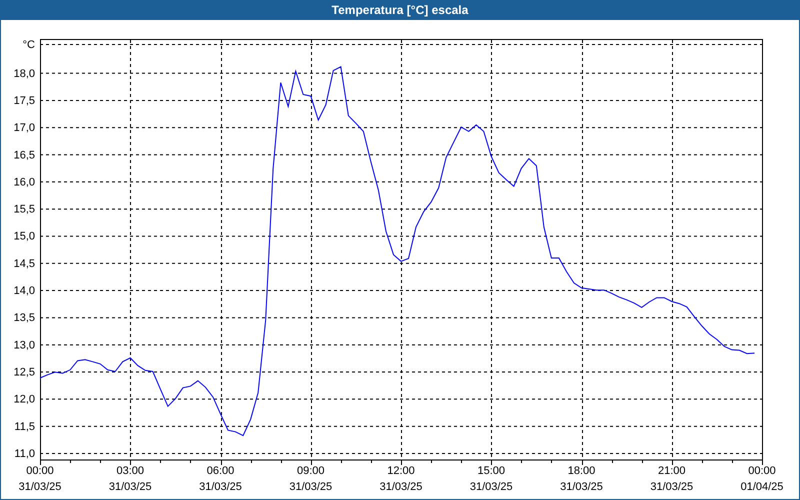 The image size is (800, 500). Describe the element at coordinates (401, 479) in the screenshot. I see `axis-label: 12:00 31/03/25` at that location.